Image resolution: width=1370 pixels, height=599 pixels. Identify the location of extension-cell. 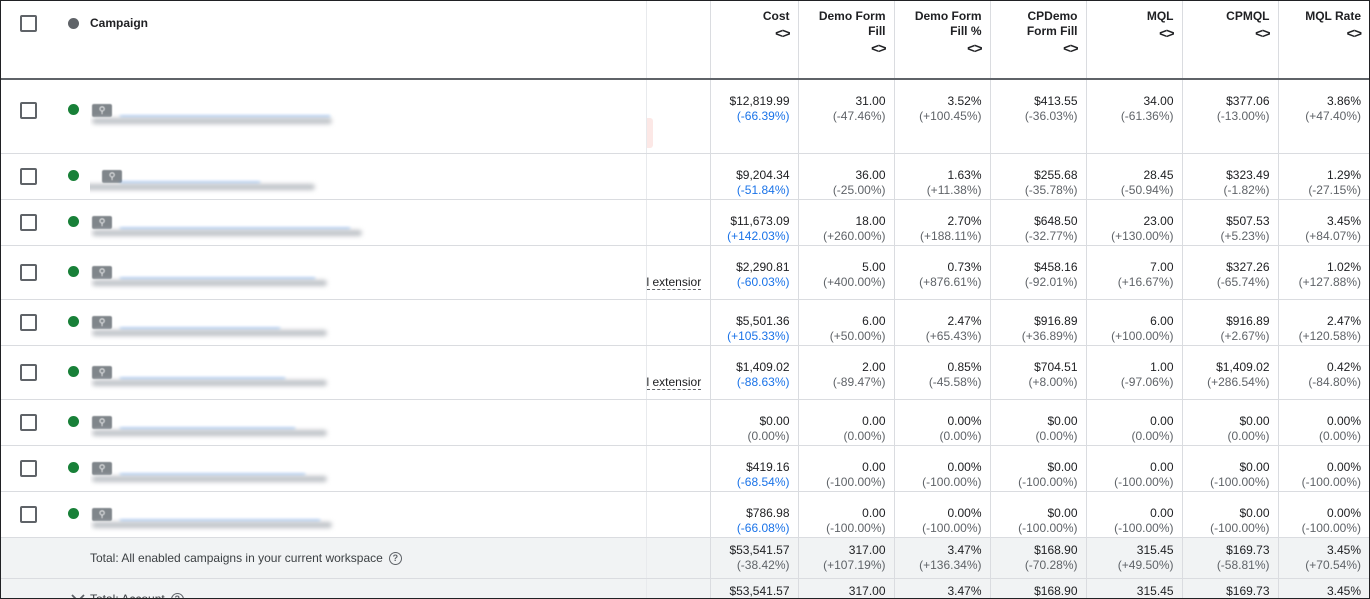
(677, 422).